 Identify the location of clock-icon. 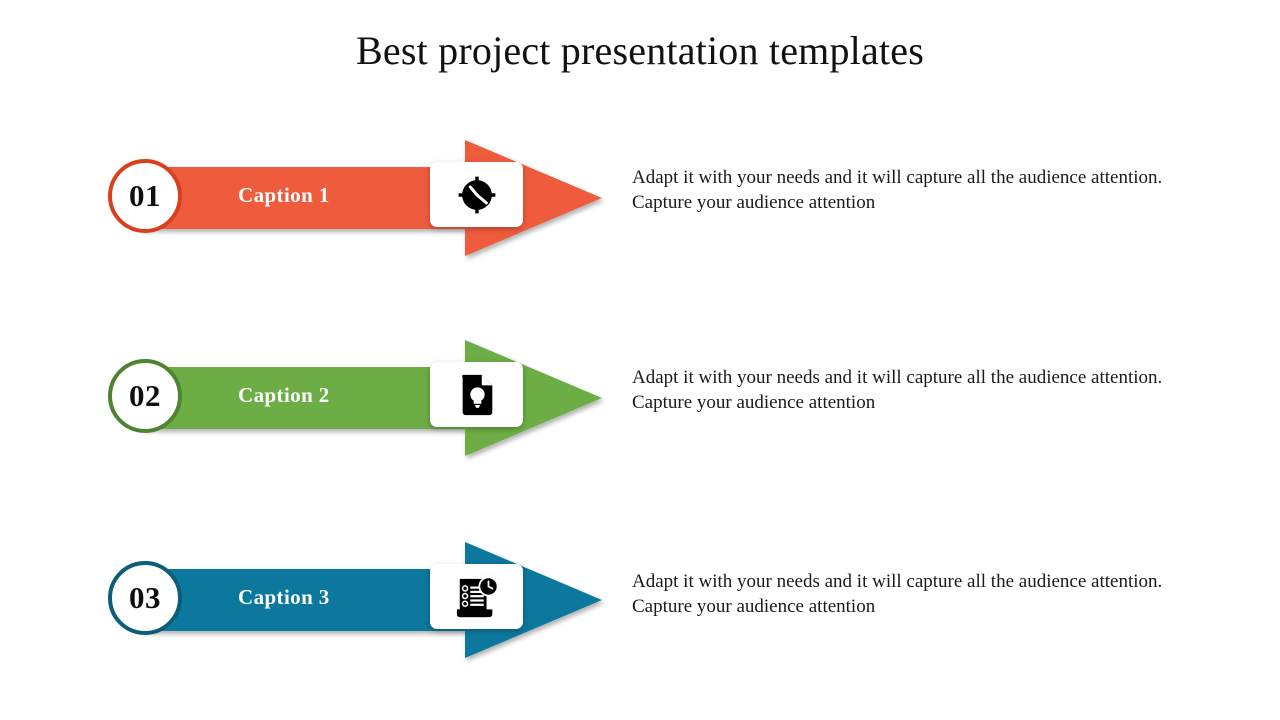
(477, 195).